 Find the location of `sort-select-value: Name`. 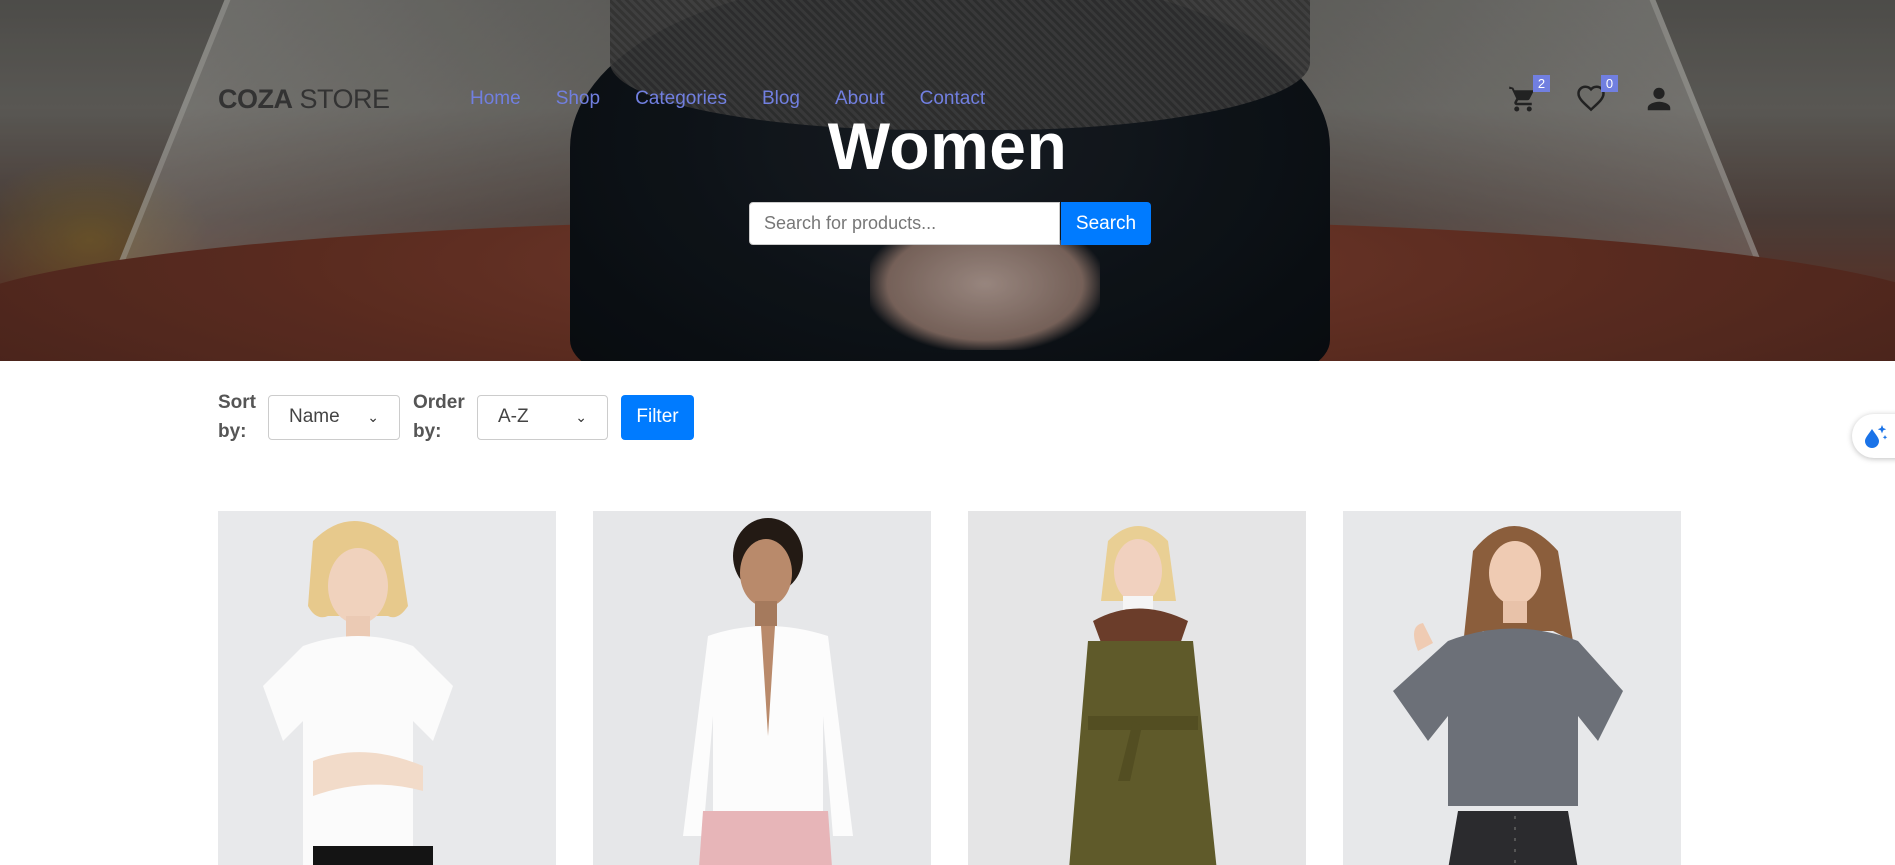

sort-select-value: Name is located at coordinates (314, 416).